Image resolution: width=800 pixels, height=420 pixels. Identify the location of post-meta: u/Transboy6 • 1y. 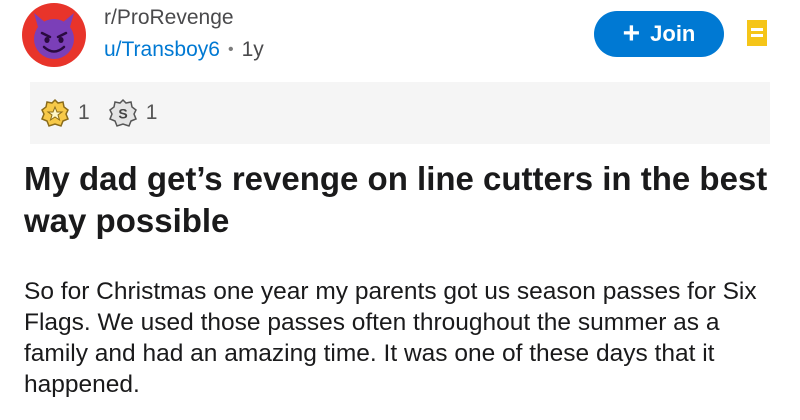
(184, 50).